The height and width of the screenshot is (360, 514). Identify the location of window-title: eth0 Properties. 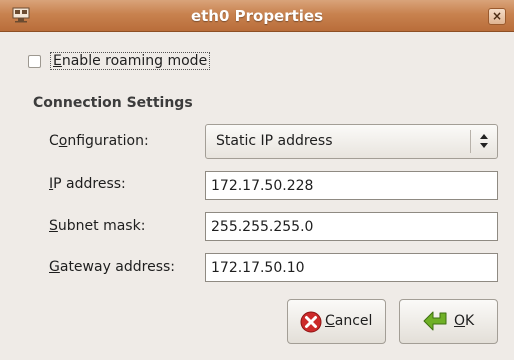
(257, 16).